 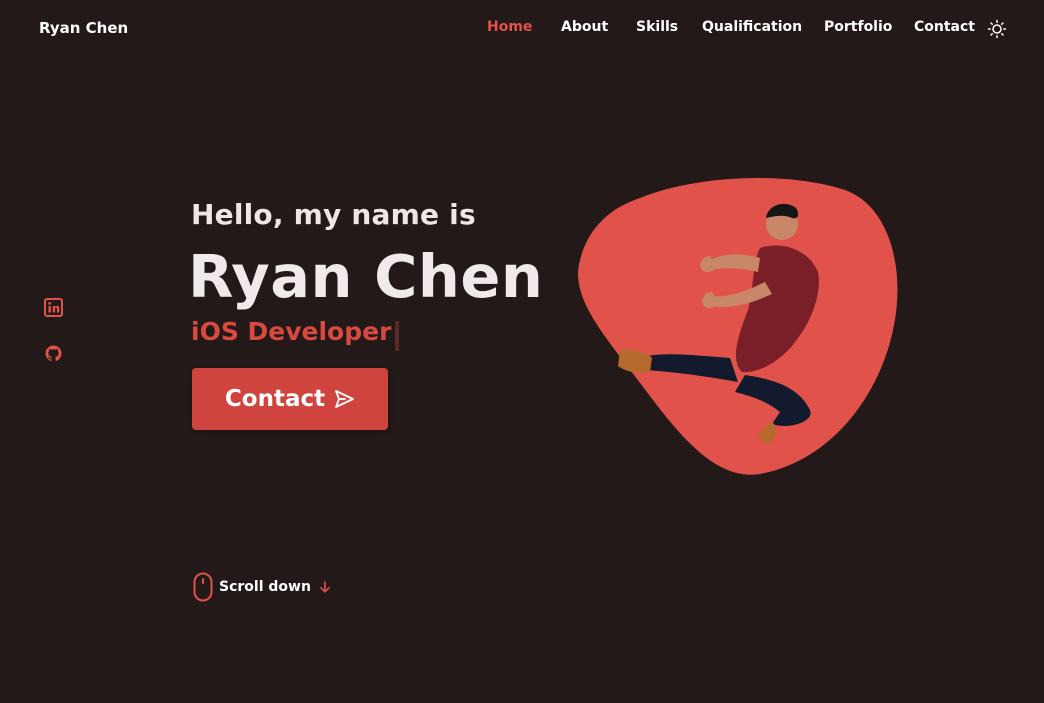 I want to click on scroll-down-label: Scroll down, so click(x=265, y=587).